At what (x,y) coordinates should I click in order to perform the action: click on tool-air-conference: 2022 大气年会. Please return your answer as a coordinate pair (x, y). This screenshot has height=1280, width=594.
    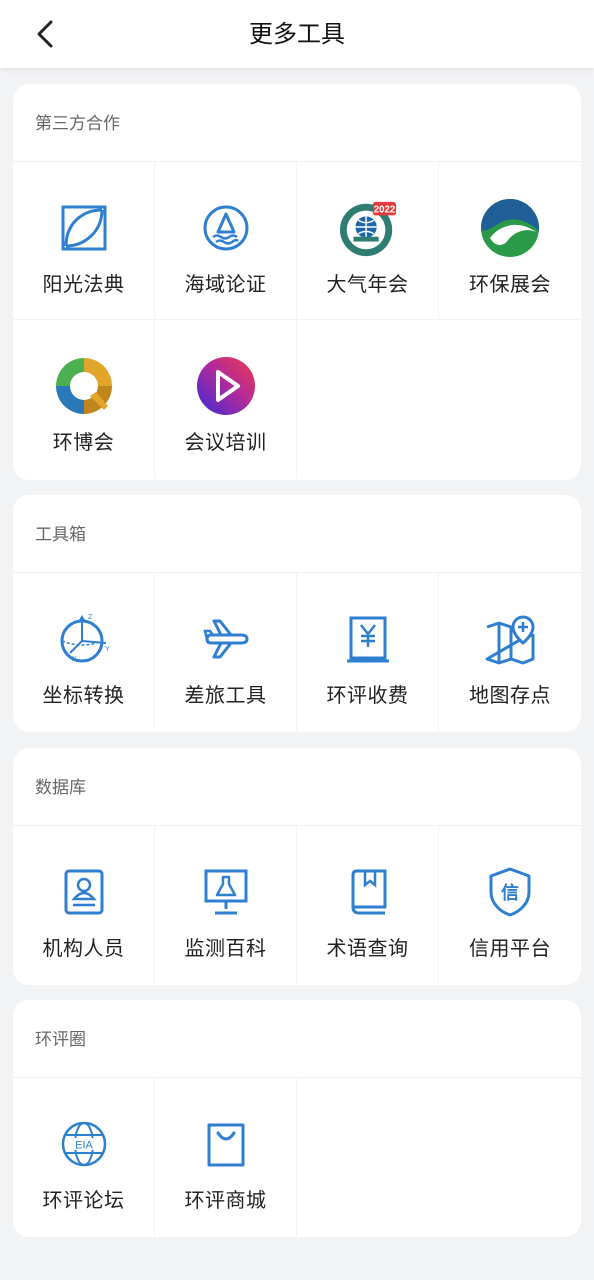
    Looking at the image, I should click on (368, 241).